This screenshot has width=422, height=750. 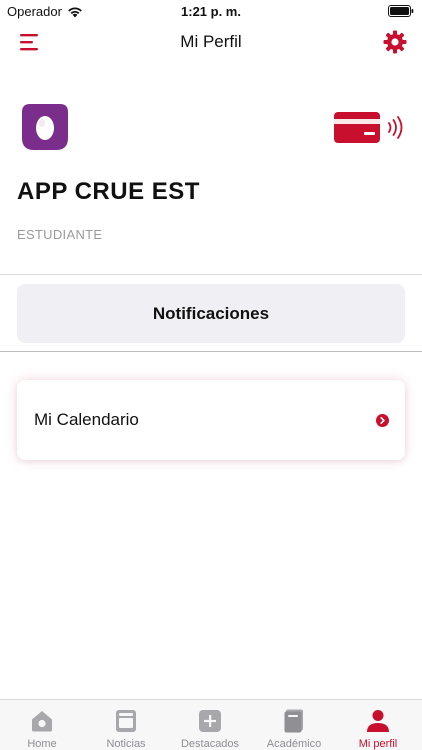 I want to click on egg-logo-icon, so click(x=45, y=127).